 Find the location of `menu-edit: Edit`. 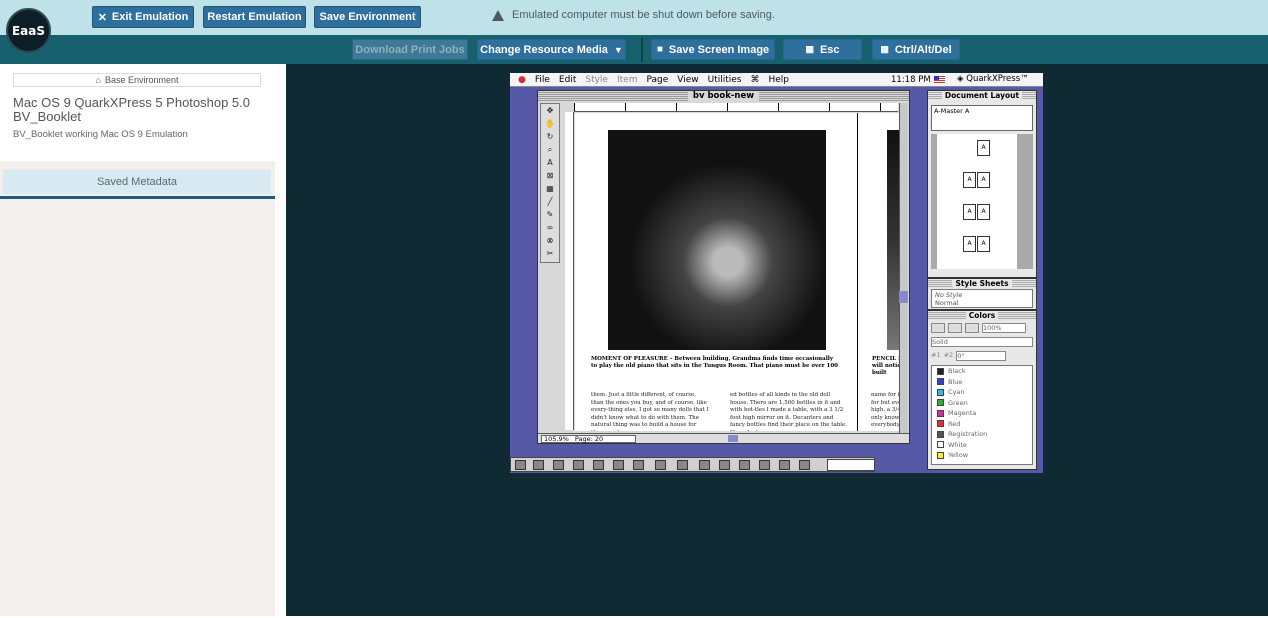

menu-edit: Edit is located at coordinates (567, 80).